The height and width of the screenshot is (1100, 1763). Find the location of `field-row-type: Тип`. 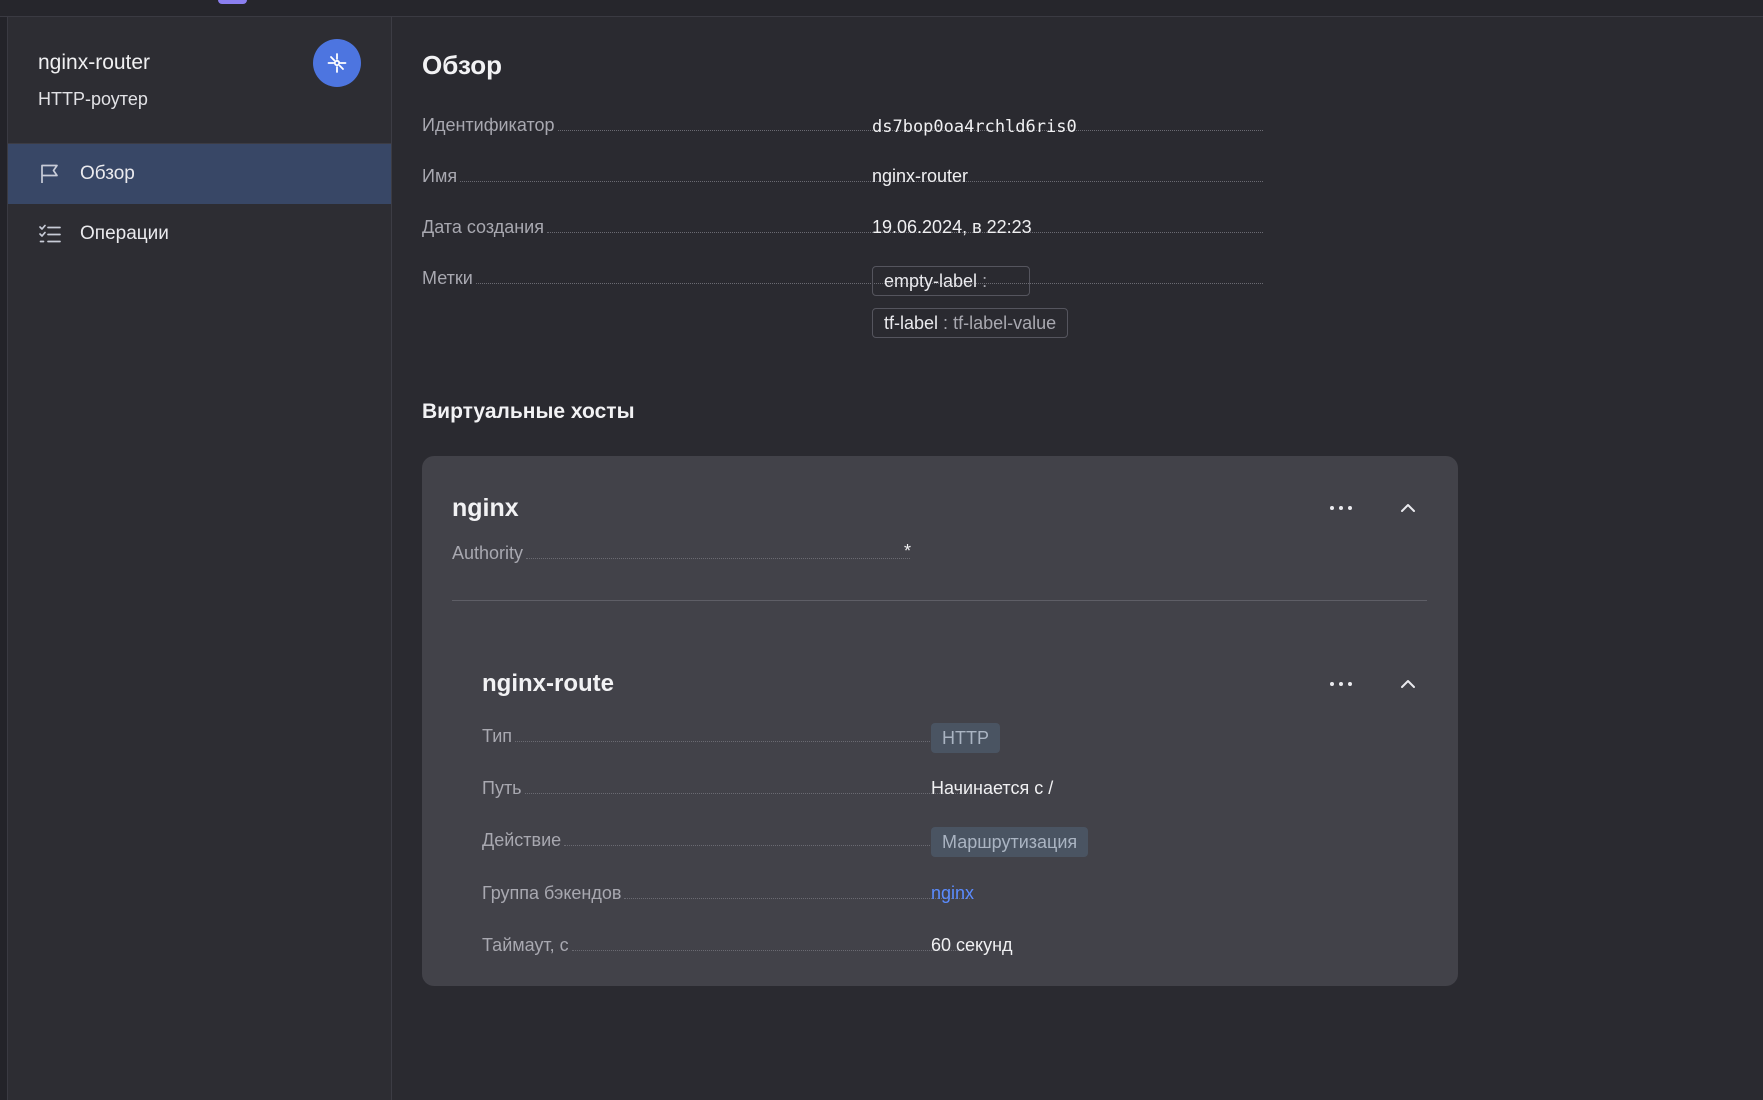

field-row-type: Тип is located at coordinates (727, 736).